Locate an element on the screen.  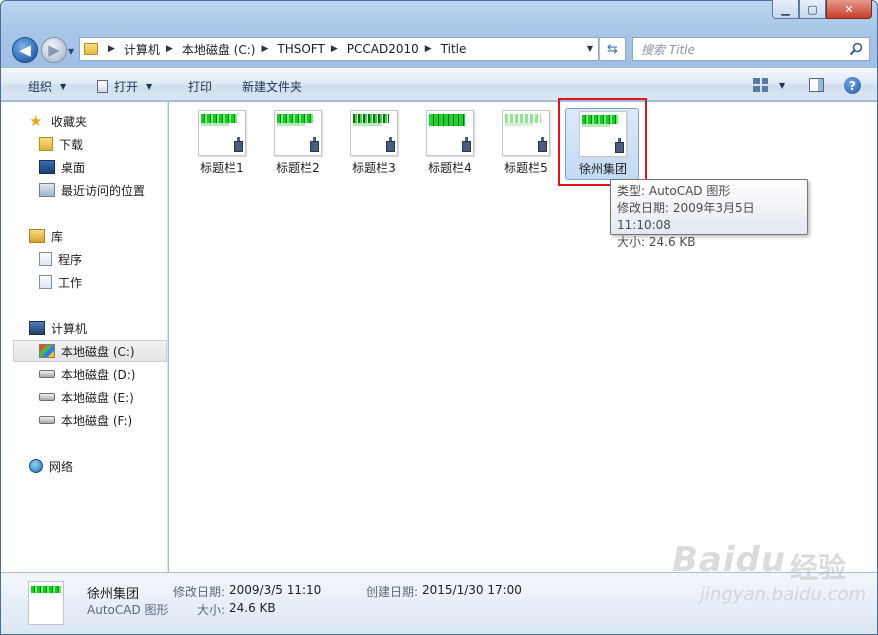
details-modified-label: 修改日期: is located at coordinates (199, 592).